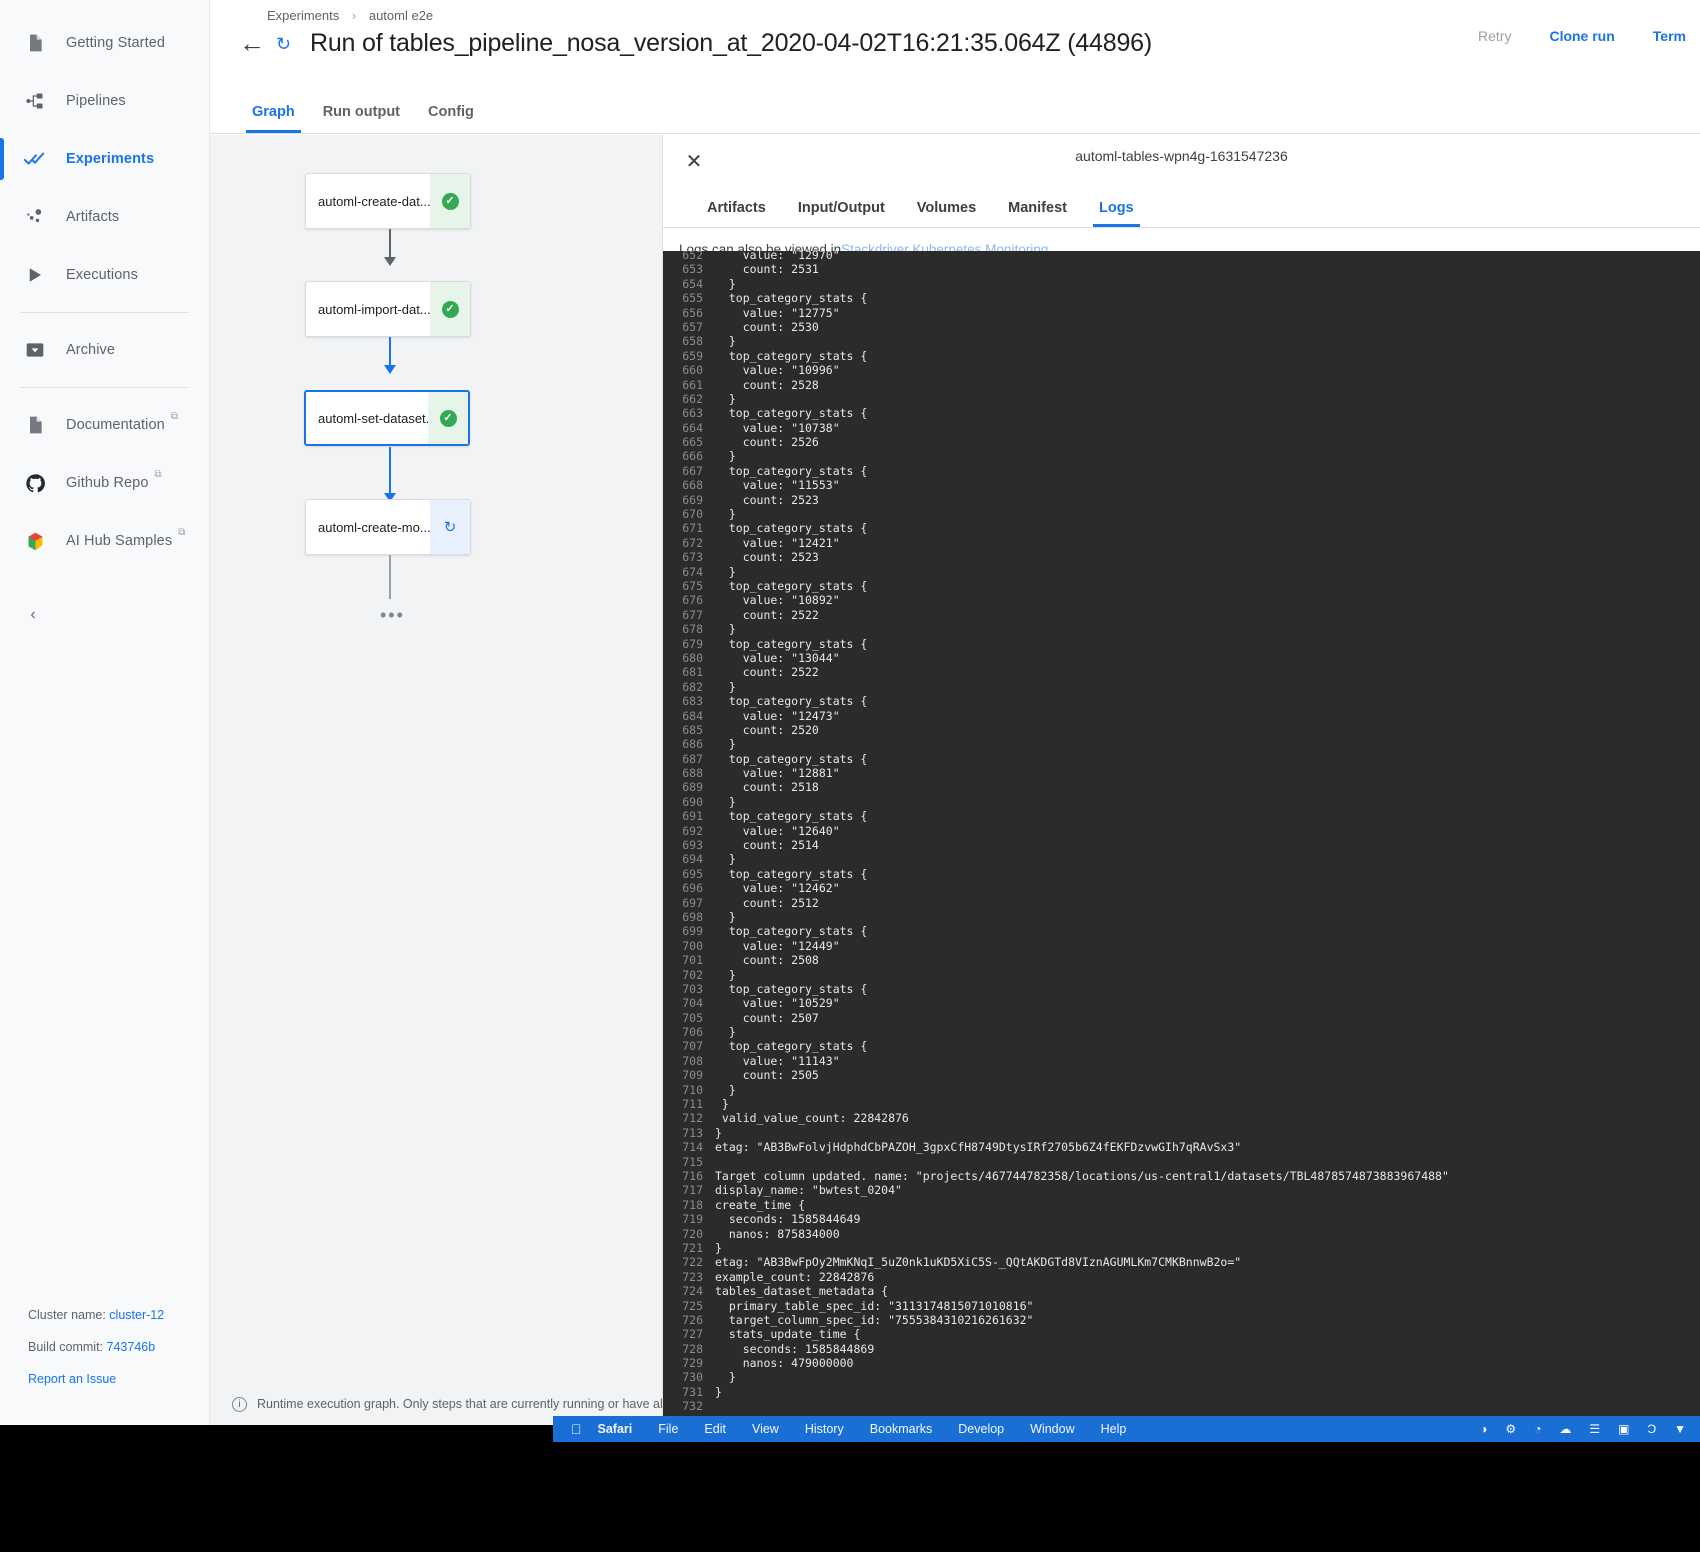 The height and width of the screenshot is (1552, 1700). What do you see at coordinates (136, 1315) in the screenshot?
I see `cluster-name-value: cluster-12` at bounding box center [136, 1315].